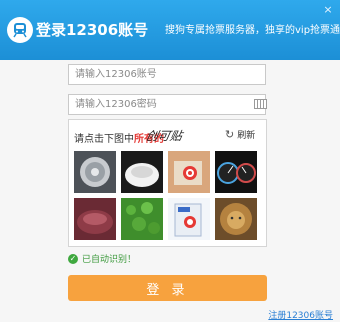 This screenshot has height=322, width=340. Describe the element at coordinates (189, 219) in the screenshot. I see `captcha-tile-bandage-pack` at that location.